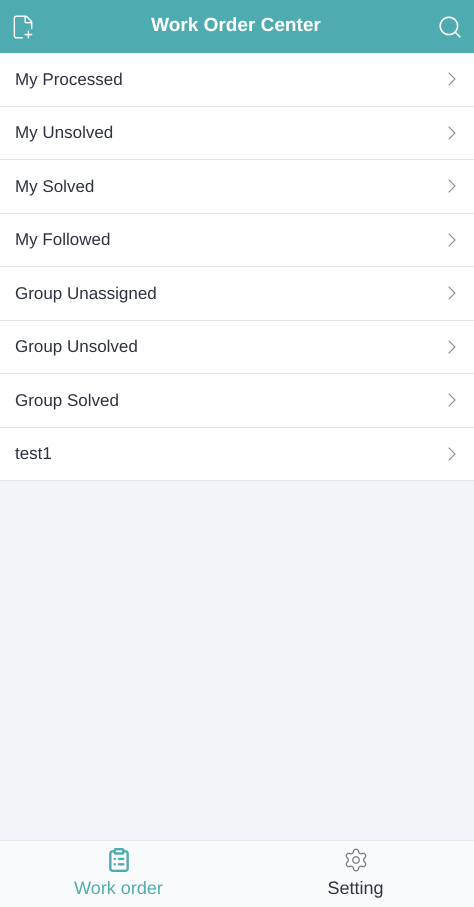 The image size is (474, 907). What do you see at coordinates (237, 187) in the screenshot?
I see `menu-item: My Solved` at bounding box center [237, 187].